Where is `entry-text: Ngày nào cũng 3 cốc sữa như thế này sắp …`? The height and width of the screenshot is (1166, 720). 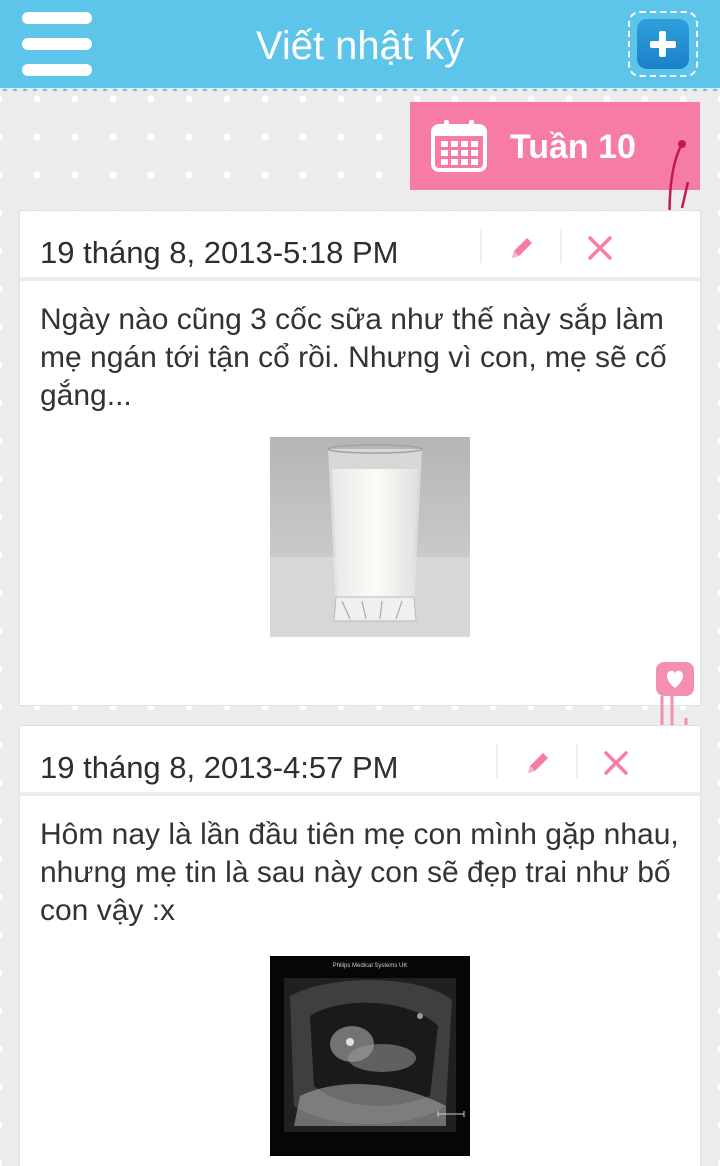
entry-text: Ngày nào cũng 3 cốc sữa như thế này sắp … is located at coordinates (353, 357).